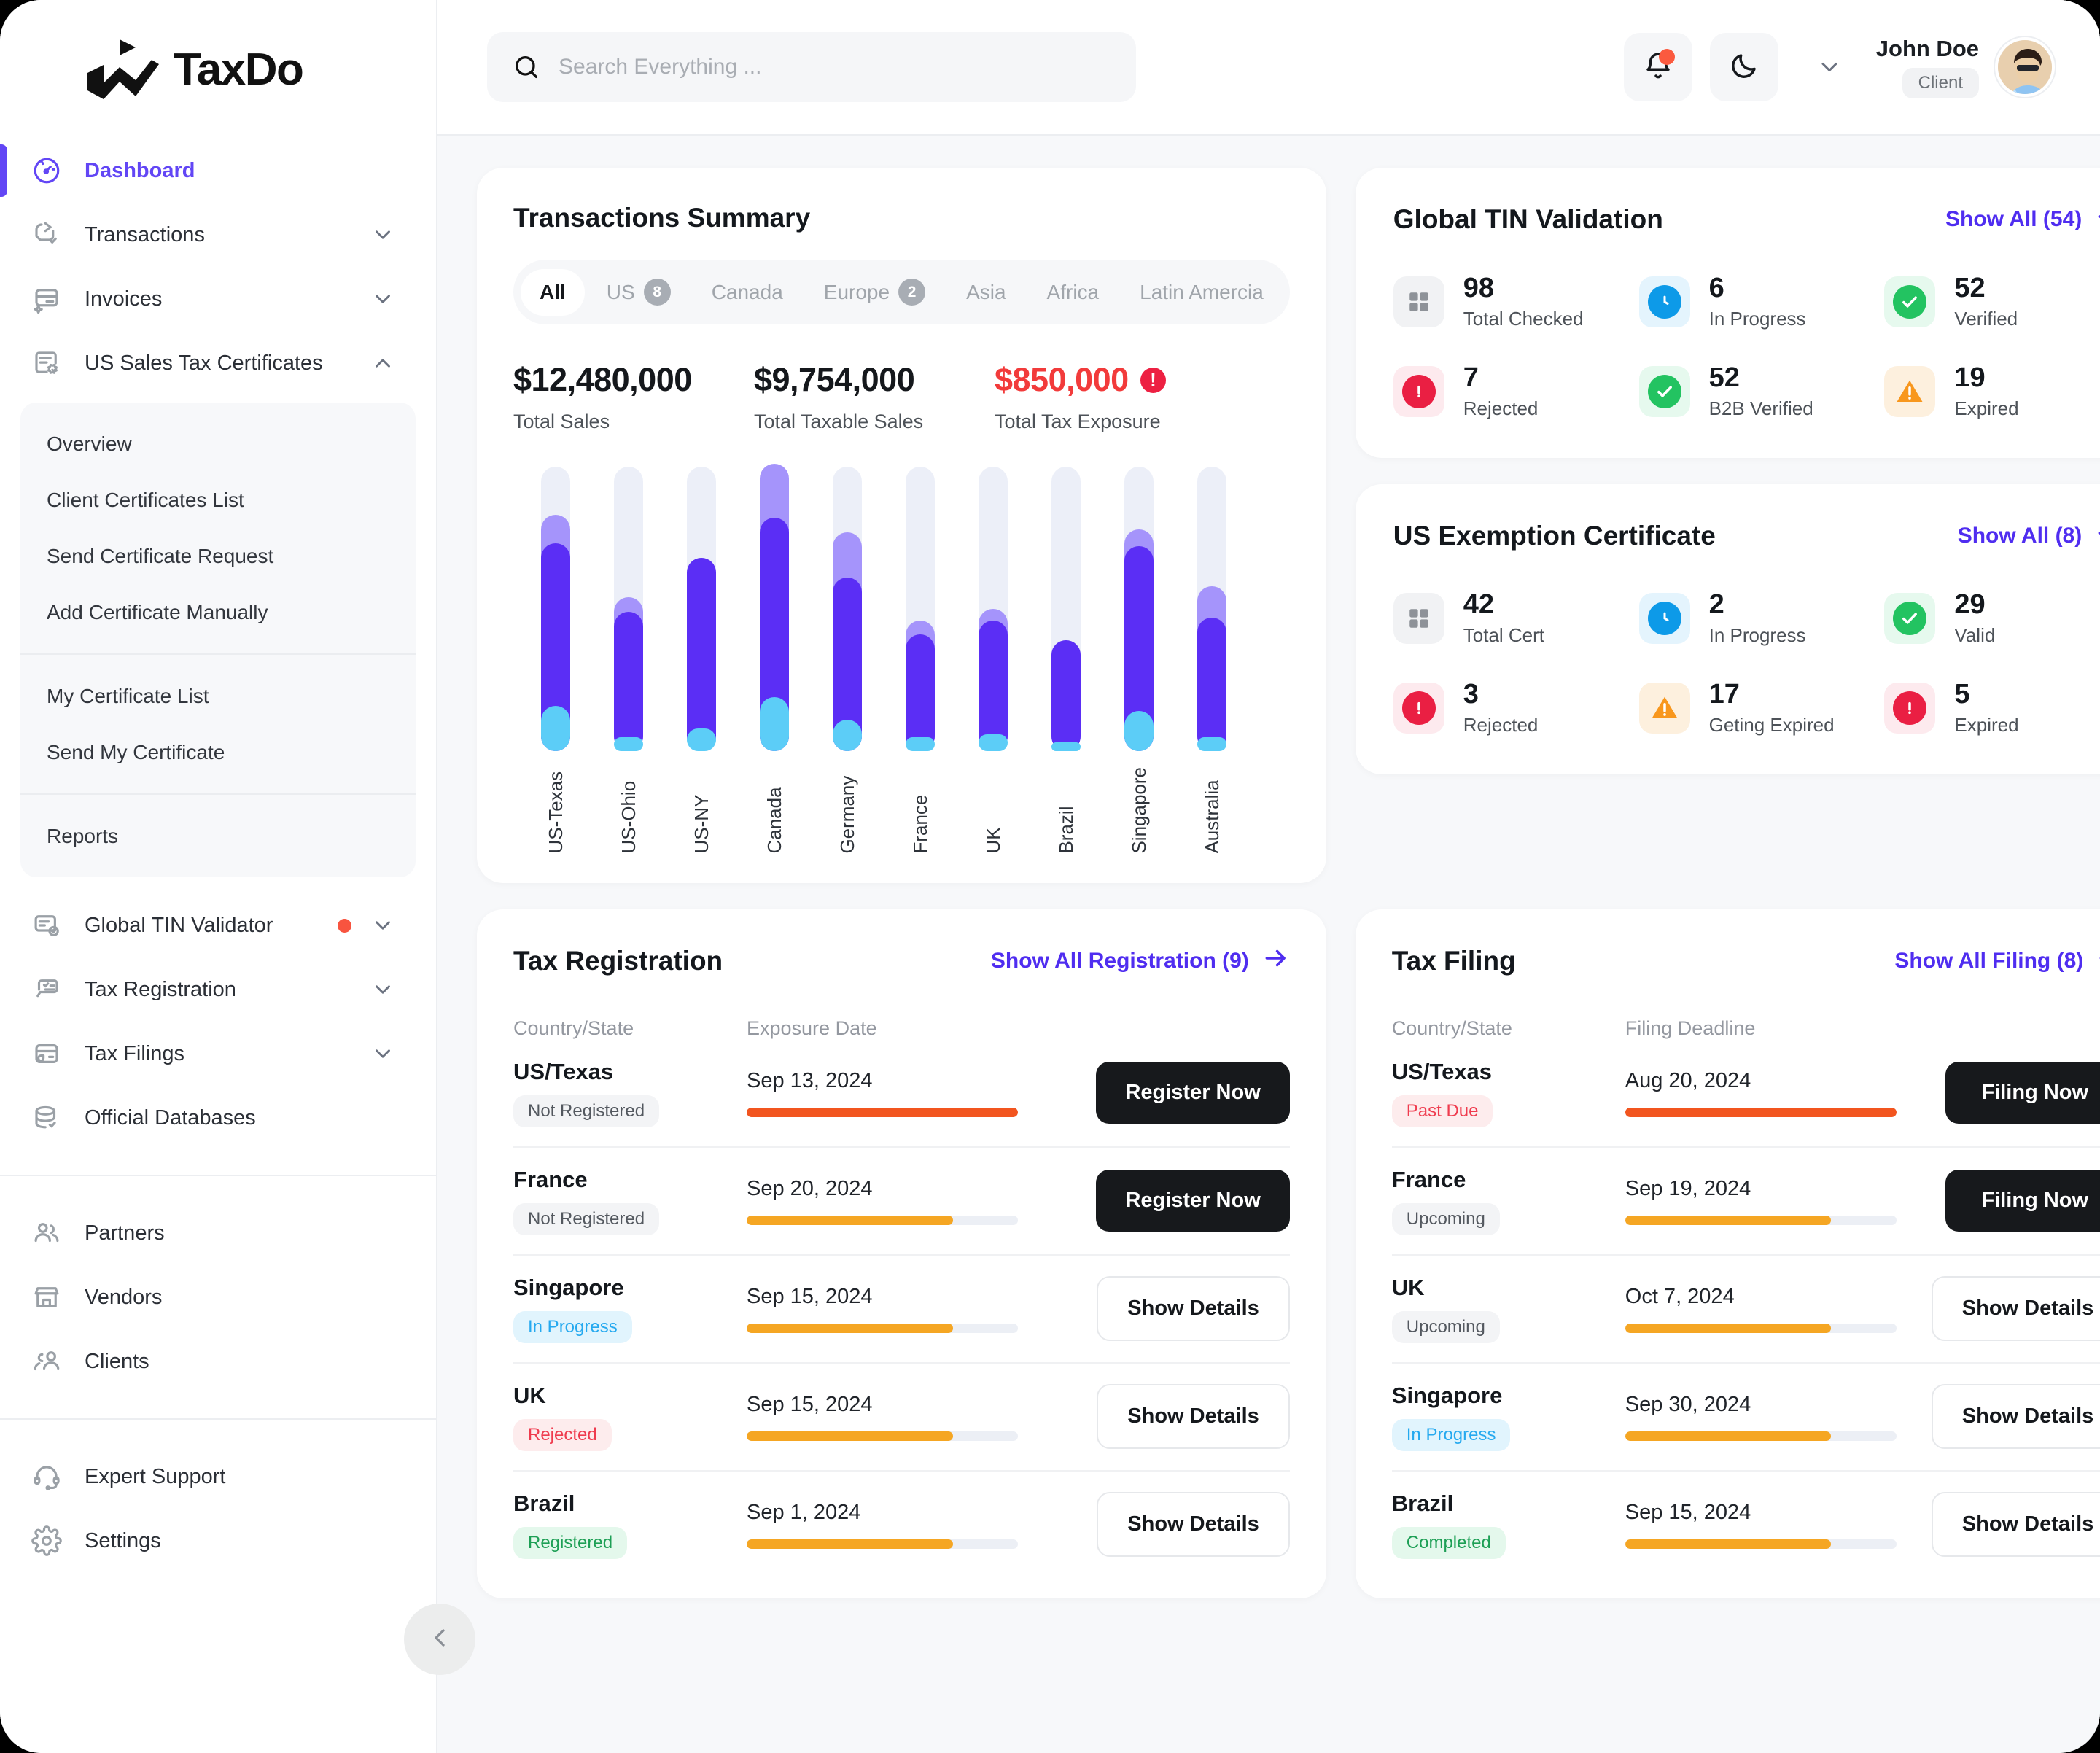 The width and height of the screenshot is (2100, 1753). Describe the element at coordinates (1554, 536) in the screenshot. I see `card-title: US Exemption Certificate` at that location.